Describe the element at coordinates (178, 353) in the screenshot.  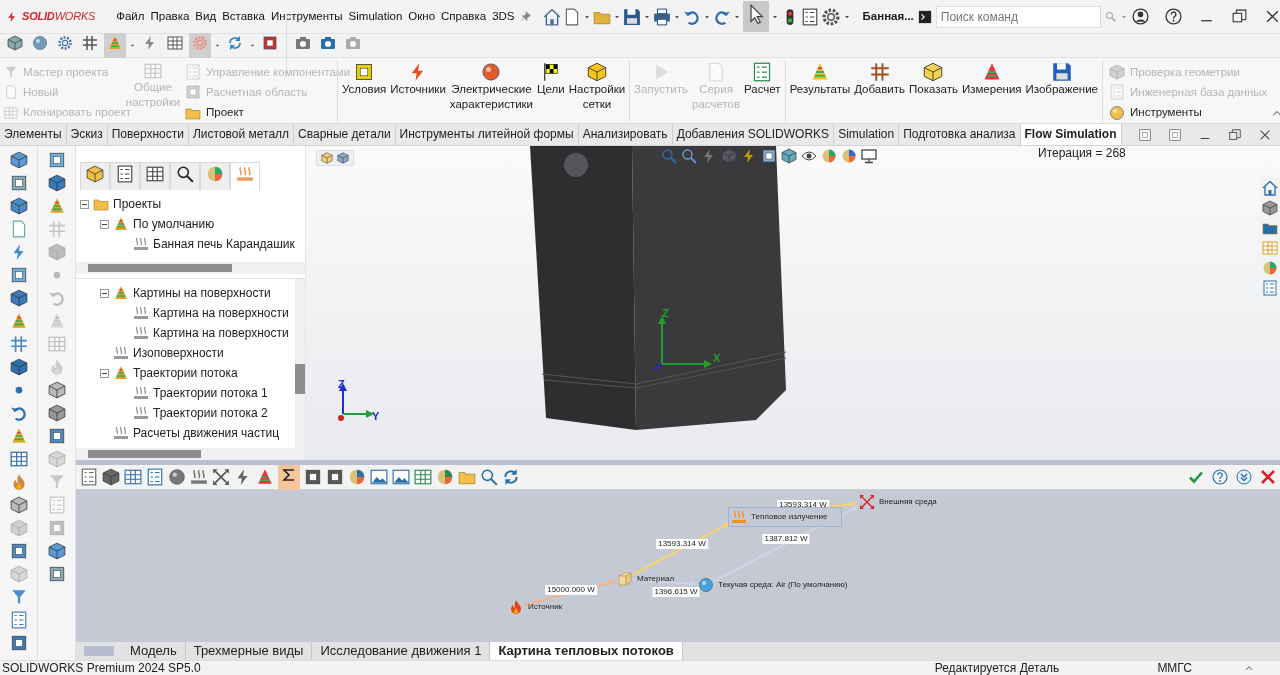
I see `tree-item: Изоповерхности` at that location.